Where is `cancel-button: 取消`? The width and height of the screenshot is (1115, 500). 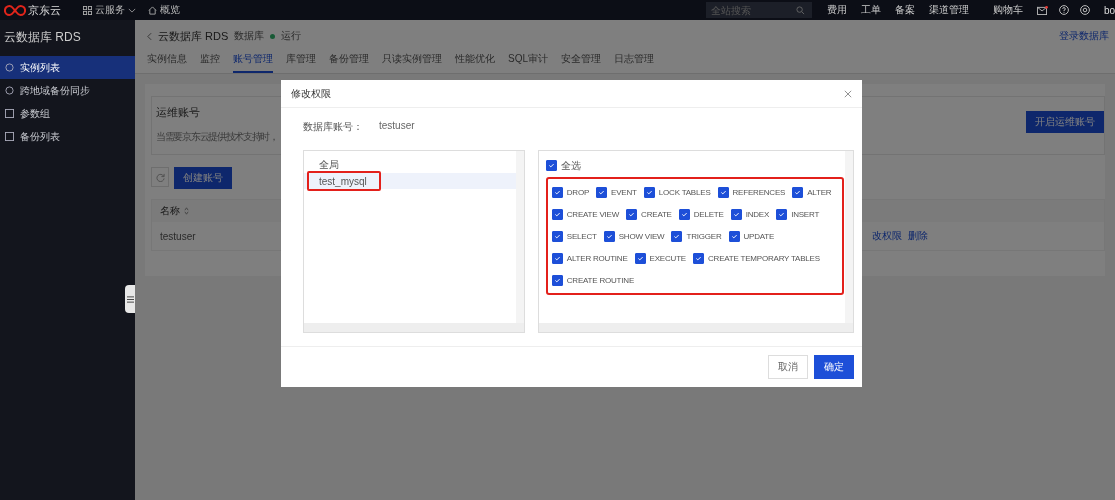
cancel-button: 取消 is located at coordinates (788, 367).